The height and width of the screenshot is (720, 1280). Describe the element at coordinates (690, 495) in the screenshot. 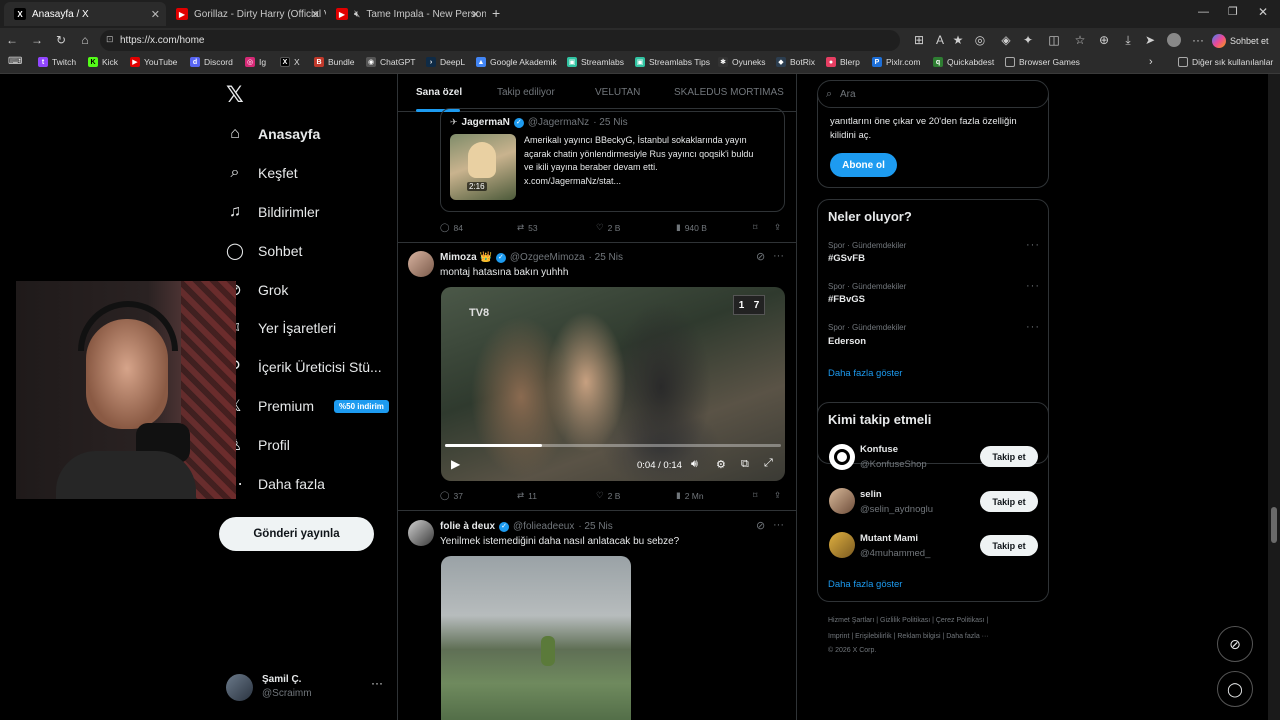

I see `views-button: ▮ 2 Mn` at that location.